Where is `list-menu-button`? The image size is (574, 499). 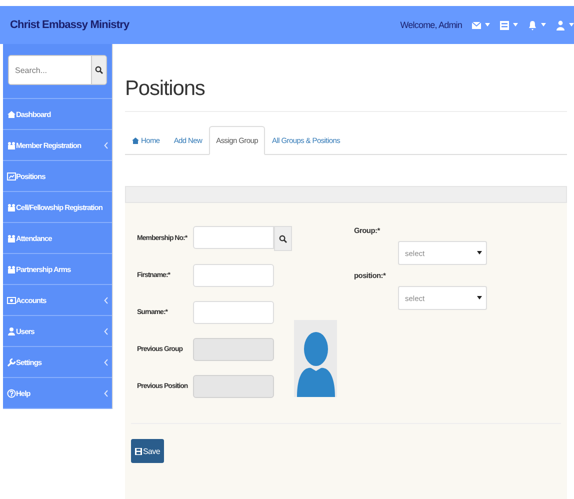
list-menu-button is located at coordinates (508, 25).